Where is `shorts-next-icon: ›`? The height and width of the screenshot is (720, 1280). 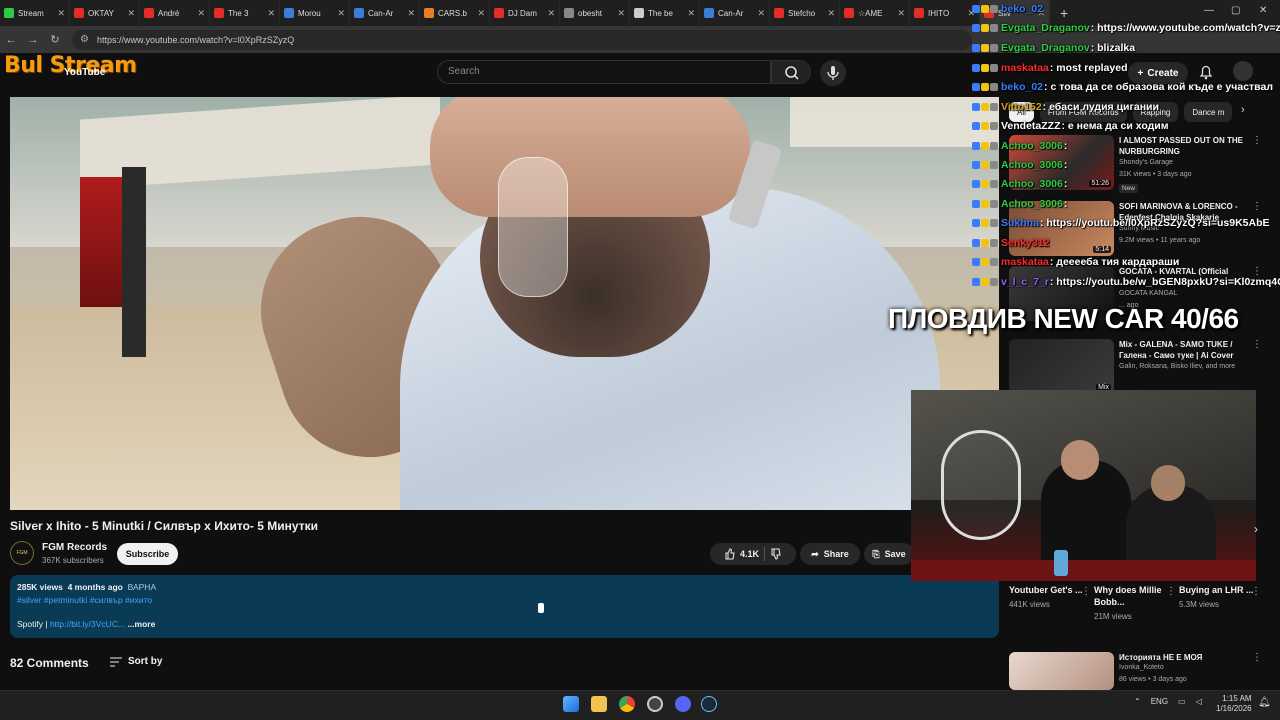 shorts-next-icon: › is located at coordinates (1256, 529).